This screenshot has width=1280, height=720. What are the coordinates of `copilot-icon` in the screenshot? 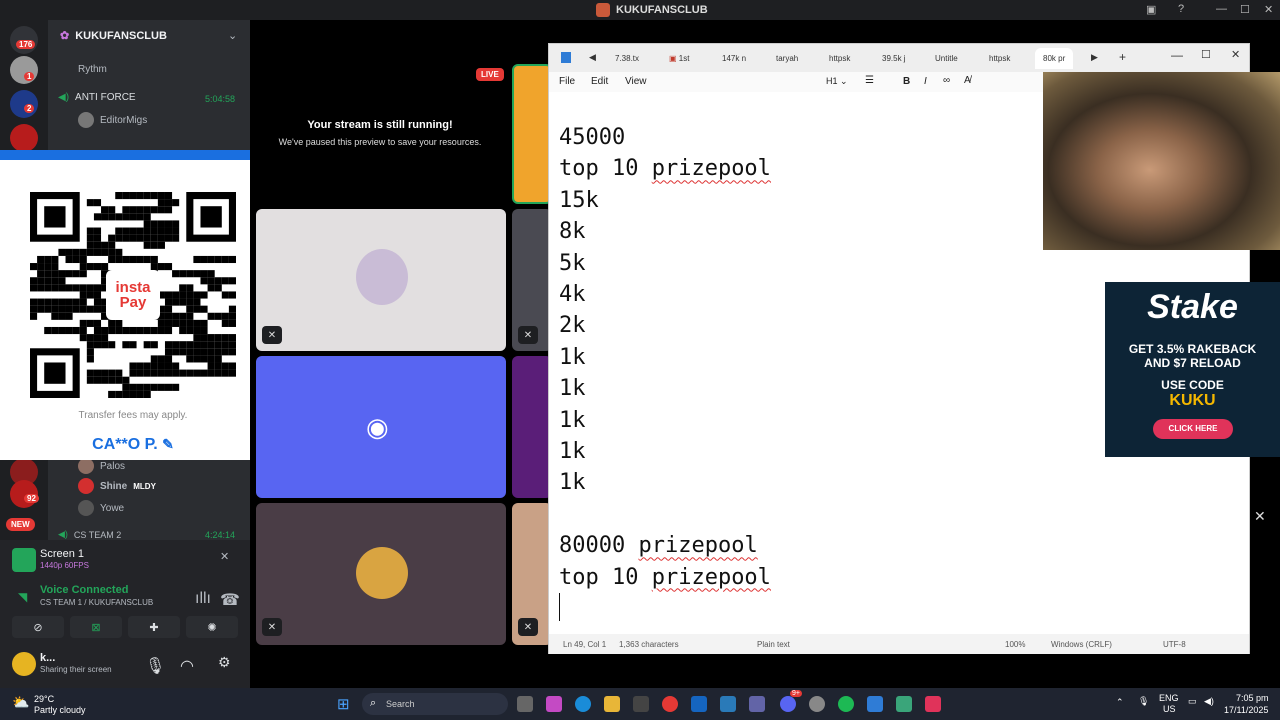 It's located at (554, 704).